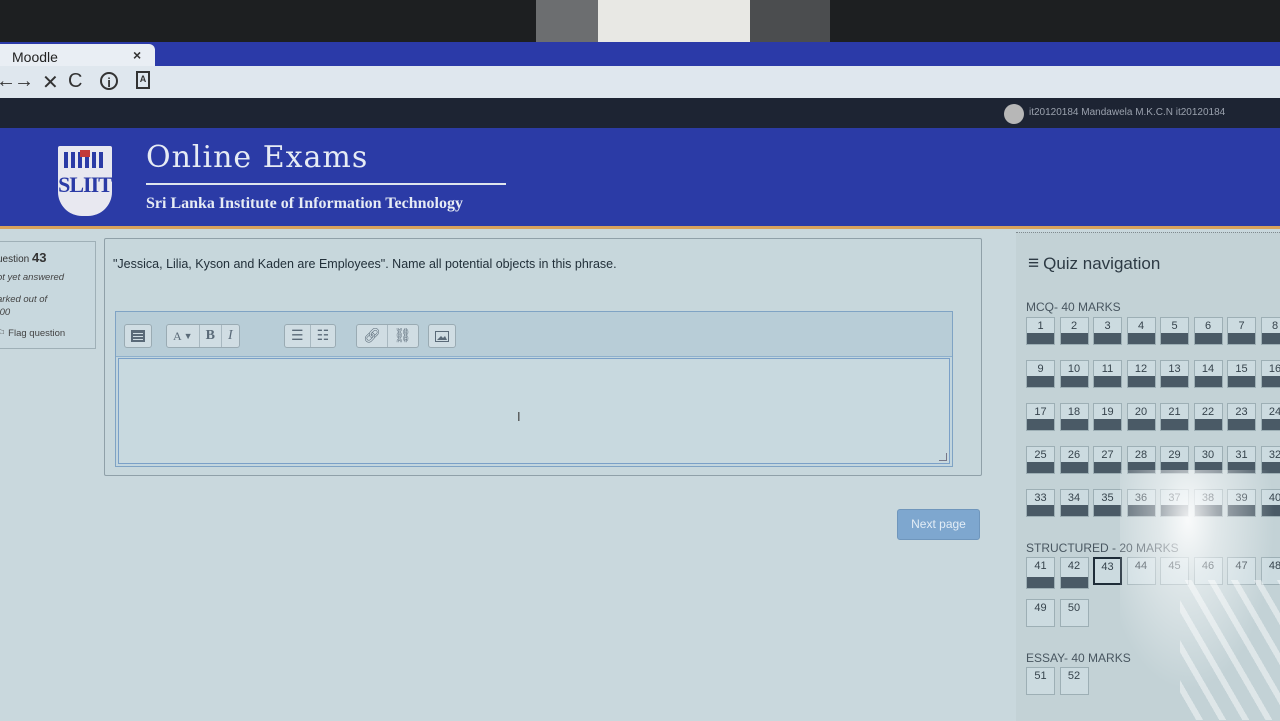 The width and height of the screenshot is (1280, 721). What do you see at coordinates (1208, 369) in the screenshot?
I see `quiz-nav-number: 14` at bounding box center [1208, 369].